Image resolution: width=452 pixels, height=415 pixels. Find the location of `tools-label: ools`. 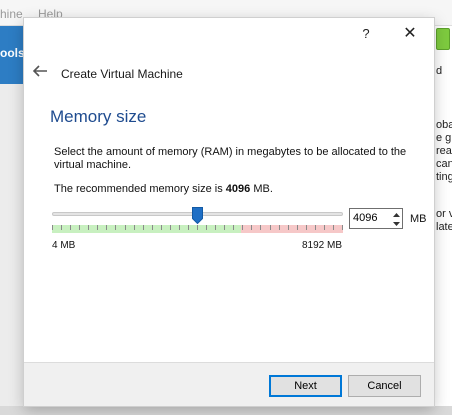

tools-label: ools is located at coordinates (12, 53).